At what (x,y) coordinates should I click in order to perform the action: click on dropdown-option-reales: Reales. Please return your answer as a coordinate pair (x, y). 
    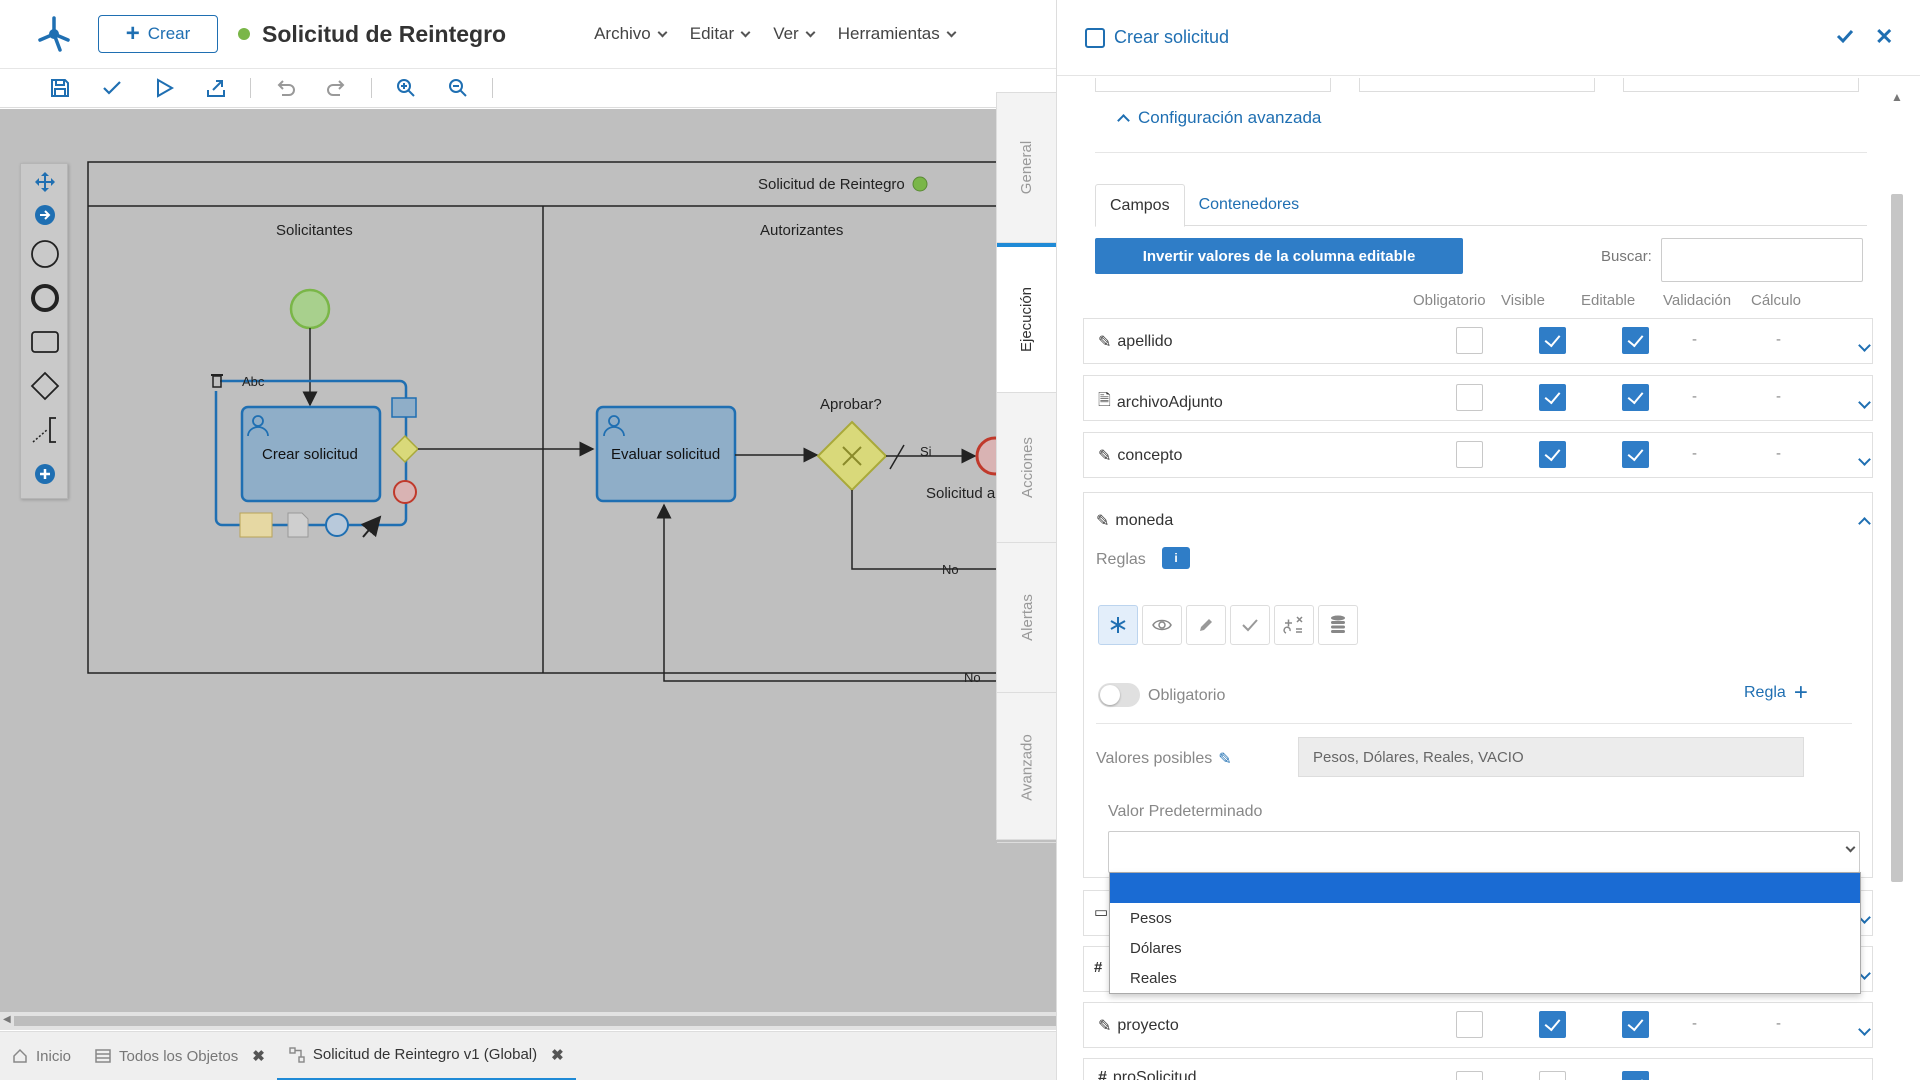
    Looking at the image, I should click on (1485, 978).